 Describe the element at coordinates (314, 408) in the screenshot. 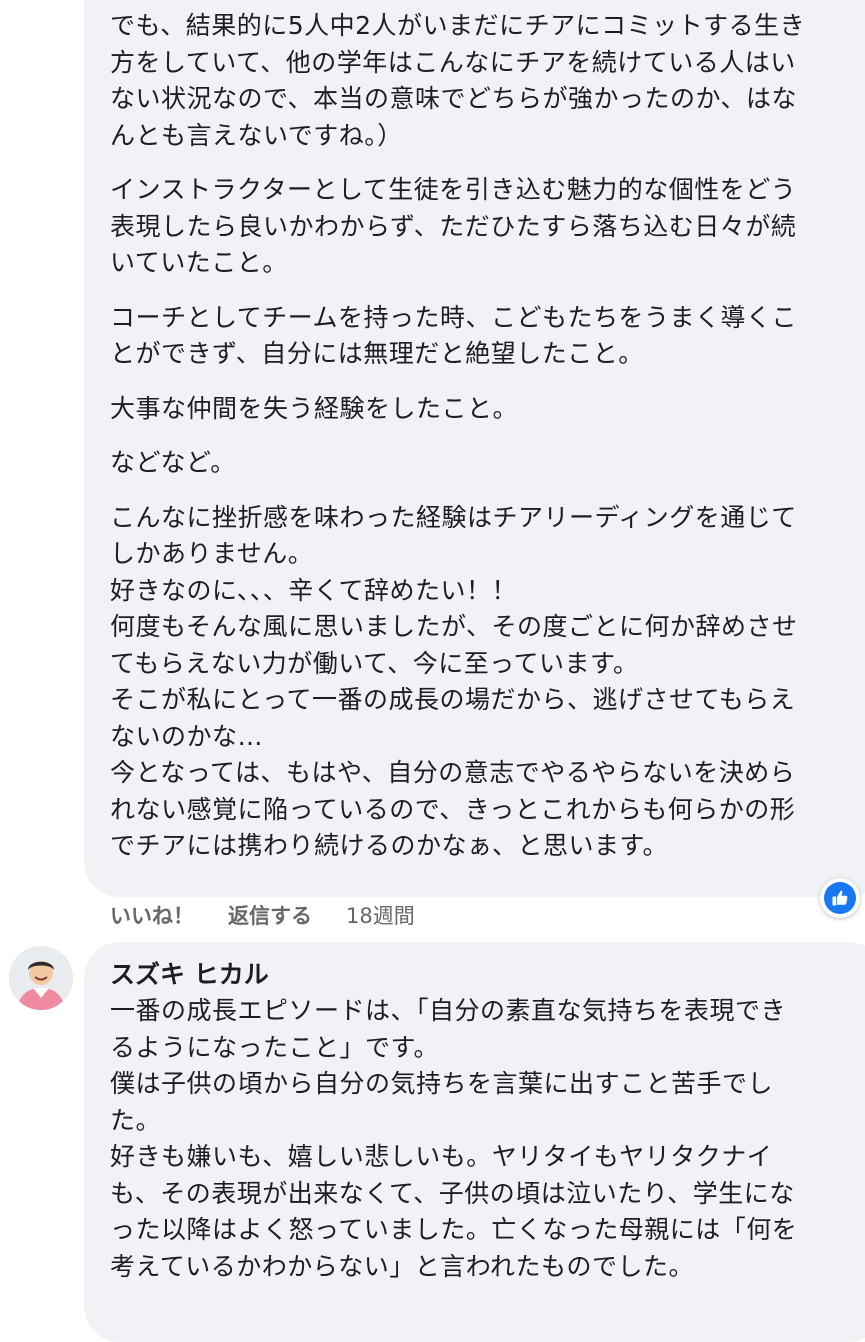

I see `comment-paragraph: 大事な仲間を失う経験をしたこと。` at that location.